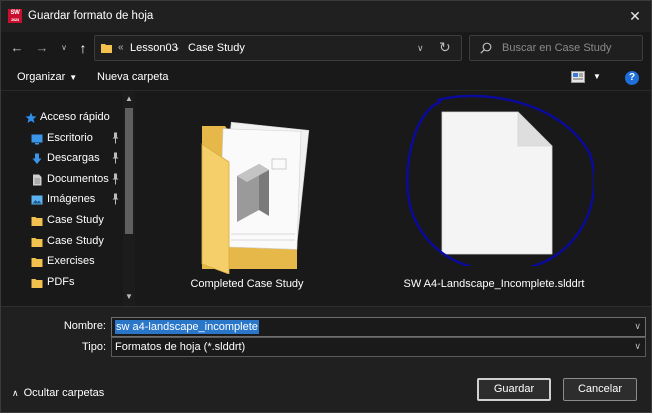 This screenshot has width=654, height=415. I want to click on sidebar-item-label: Documentos, so click(78, 179).